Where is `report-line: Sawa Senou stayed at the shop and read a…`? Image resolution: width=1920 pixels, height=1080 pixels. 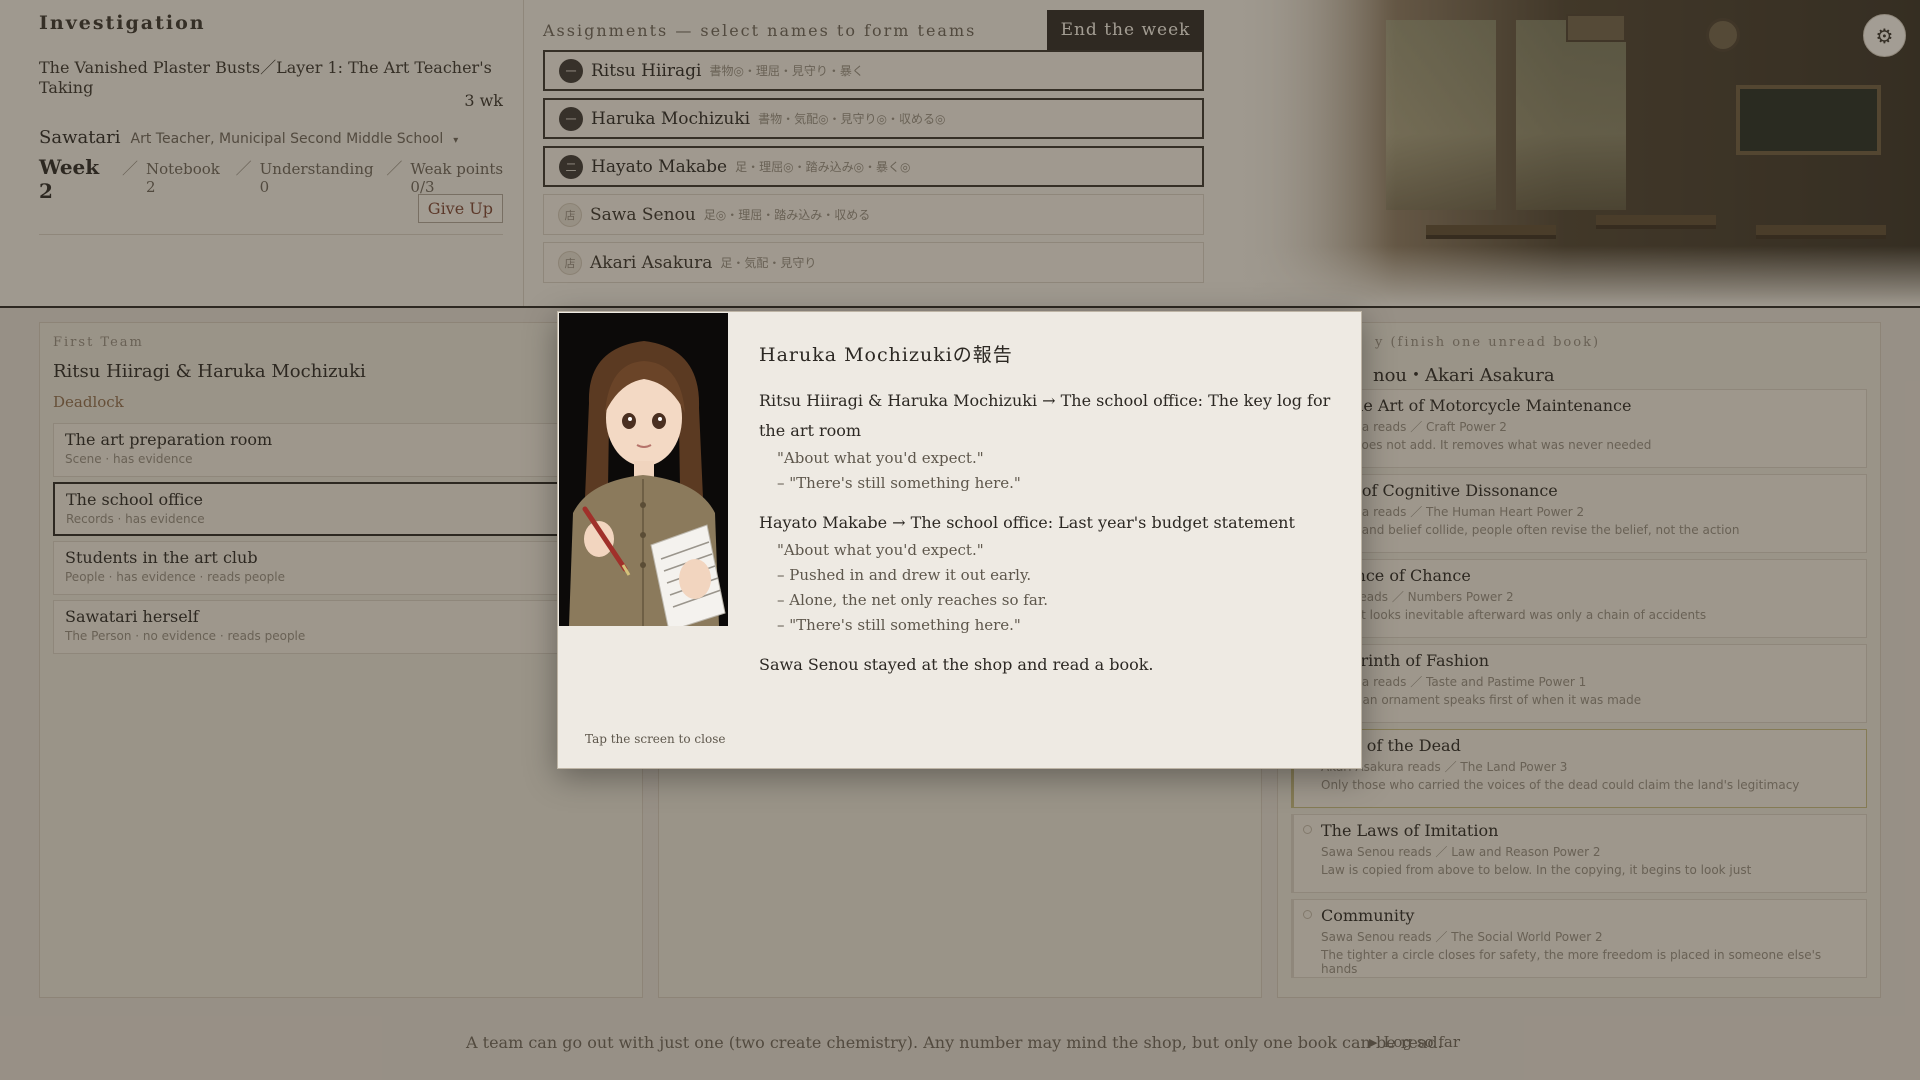
report-line: Sawa Senou stayed at the shop and read a… is located at coordinates (956, 664).